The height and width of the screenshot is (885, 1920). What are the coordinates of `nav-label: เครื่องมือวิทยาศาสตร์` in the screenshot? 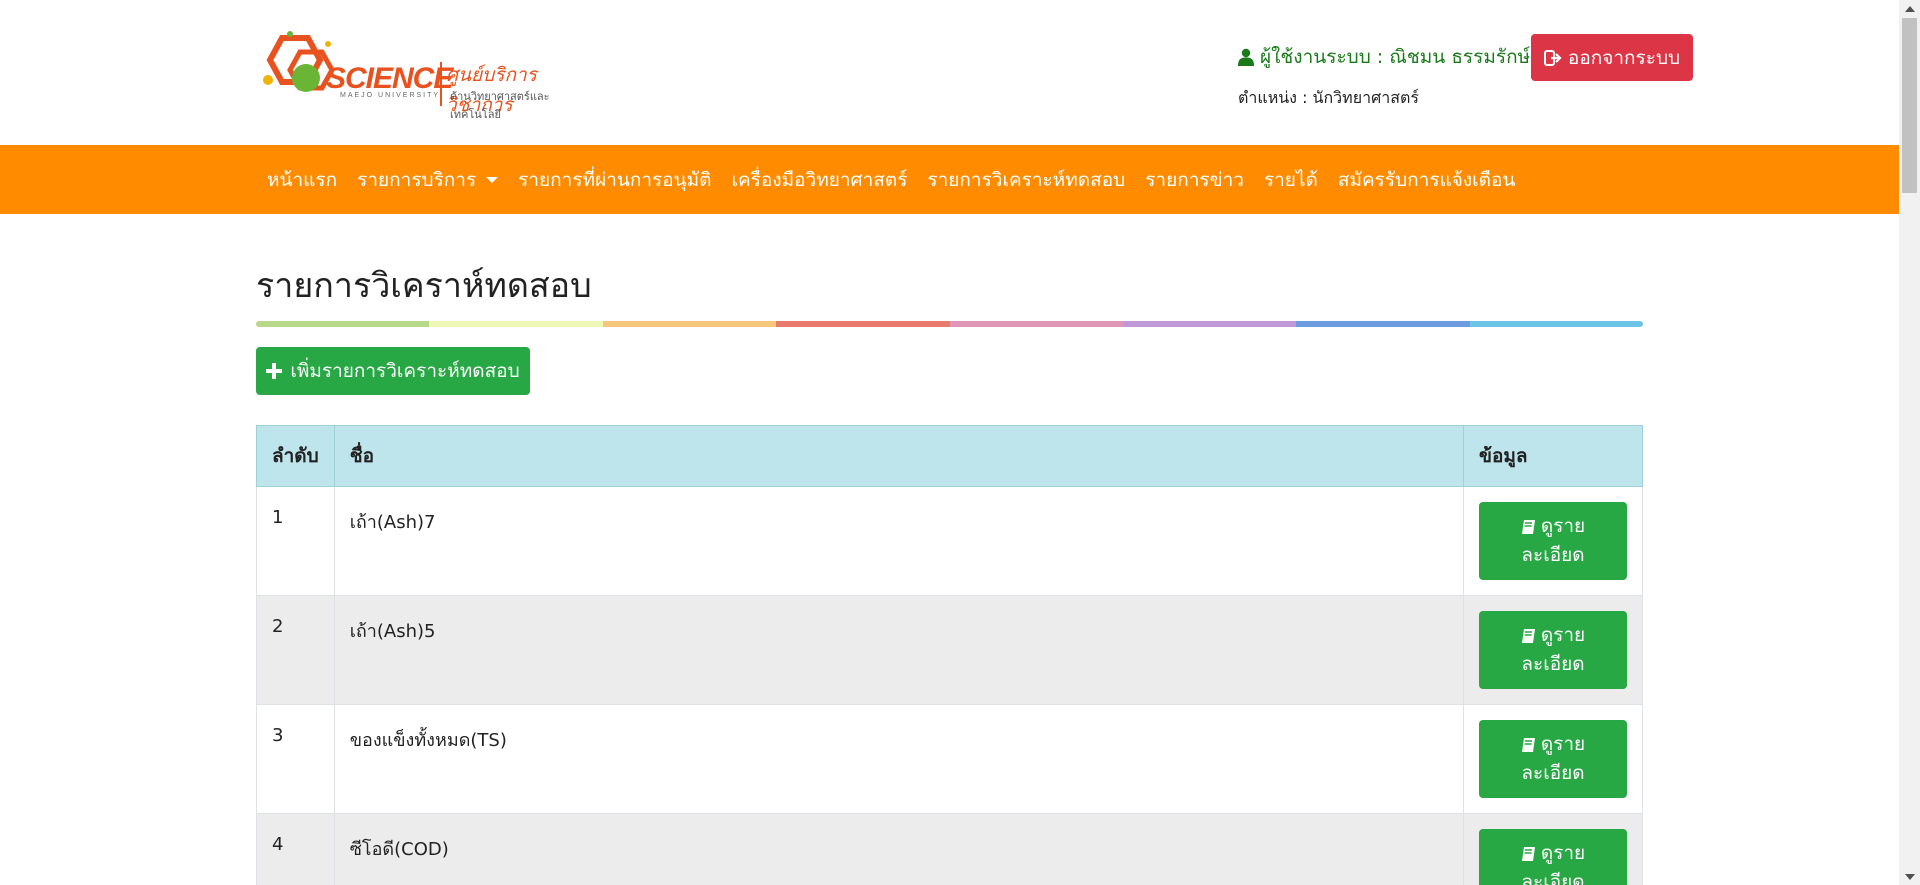 It's located at (819, 179).